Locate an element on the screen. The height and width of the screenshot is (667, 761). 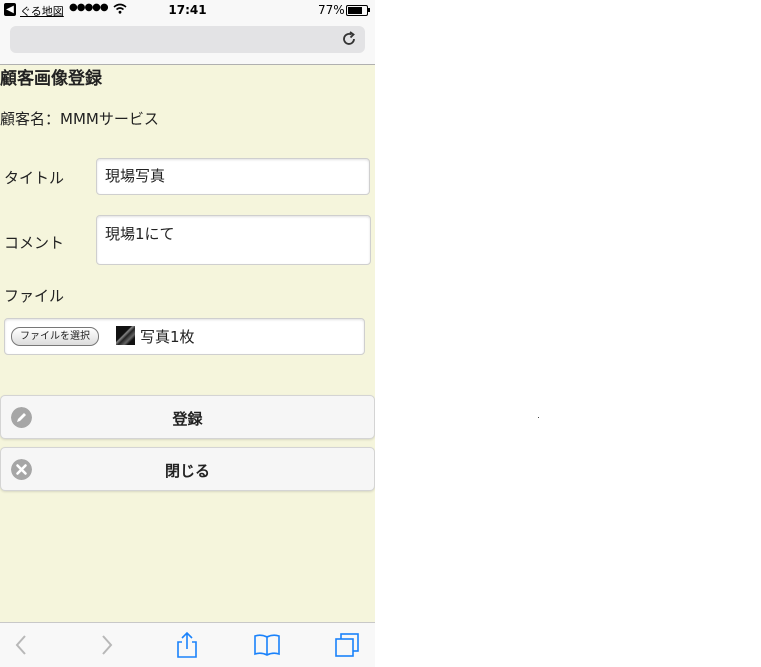
browser-address-area is located at coordinates (187, 42).